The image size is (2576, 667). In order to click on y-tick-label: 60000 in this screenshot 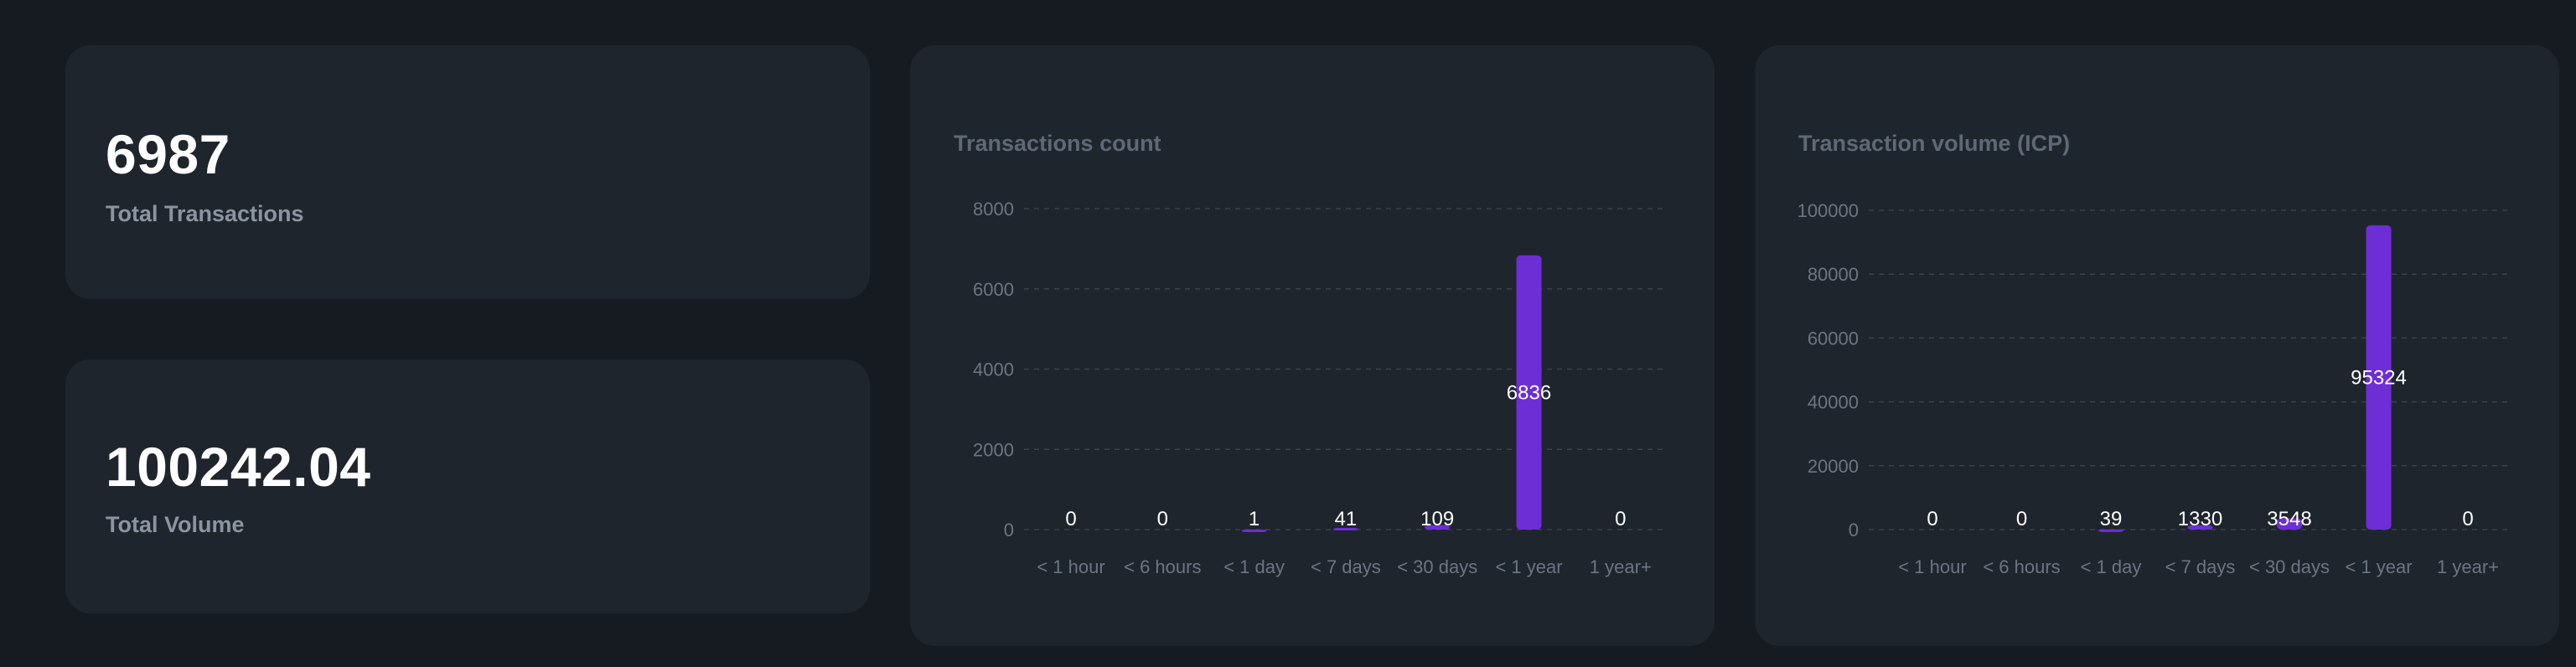, I will do `click(1833, 338)`.